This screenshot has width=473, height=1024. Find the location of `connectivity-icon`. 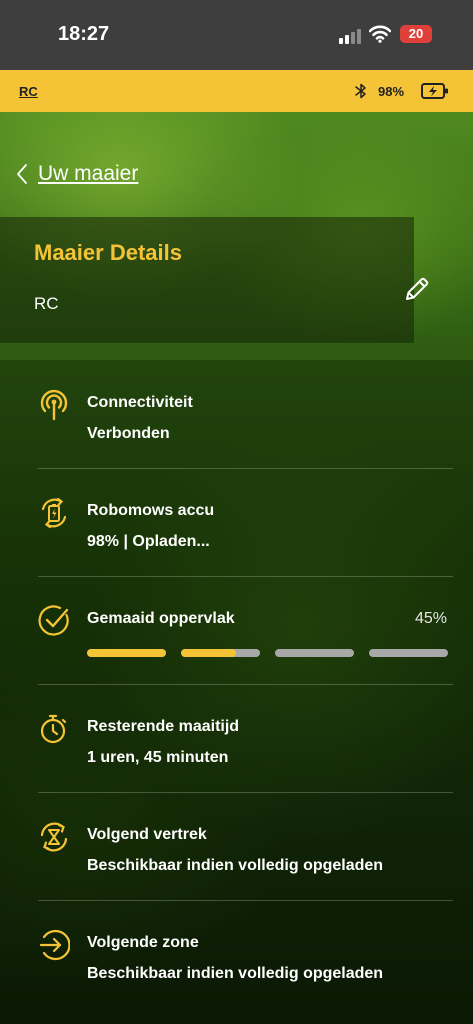

connectivity-icon is located at coordinates (54, 405).